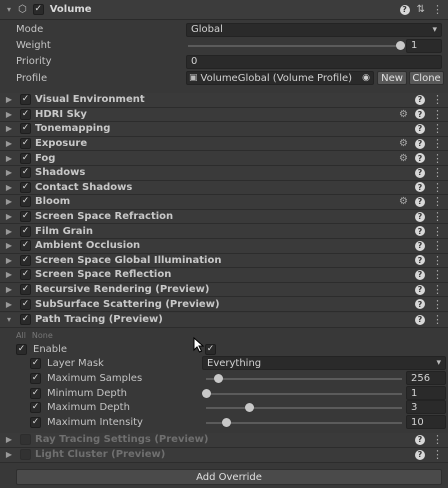 This screenshot has height=488, width=448. What do you see at coordinates (224, 100) in the screenshot?
I see `override-item-0: ▶ ✓ Visual Environment? ⋮` at bounding box center [224, 100].